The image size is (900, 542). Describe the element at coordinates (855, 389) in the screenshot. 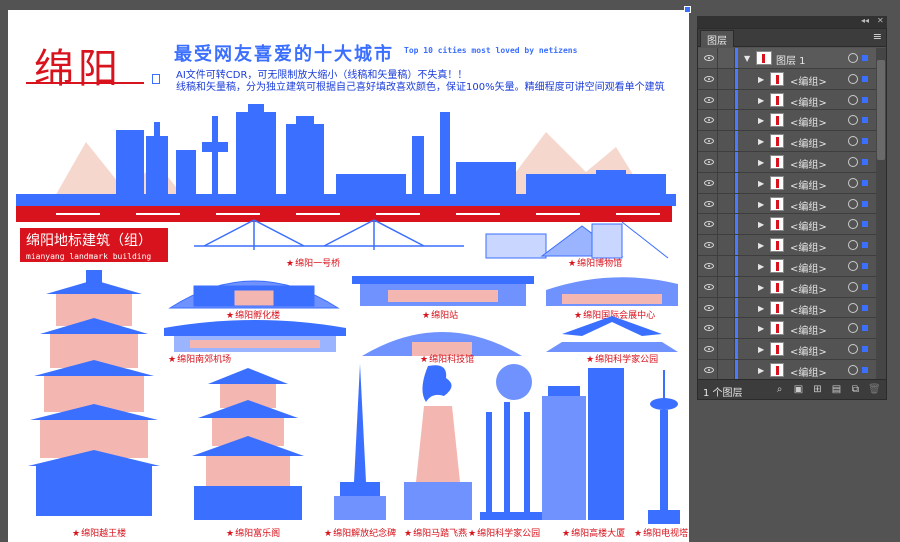

I see `new-layer-button-icon: ⧉` at that location.